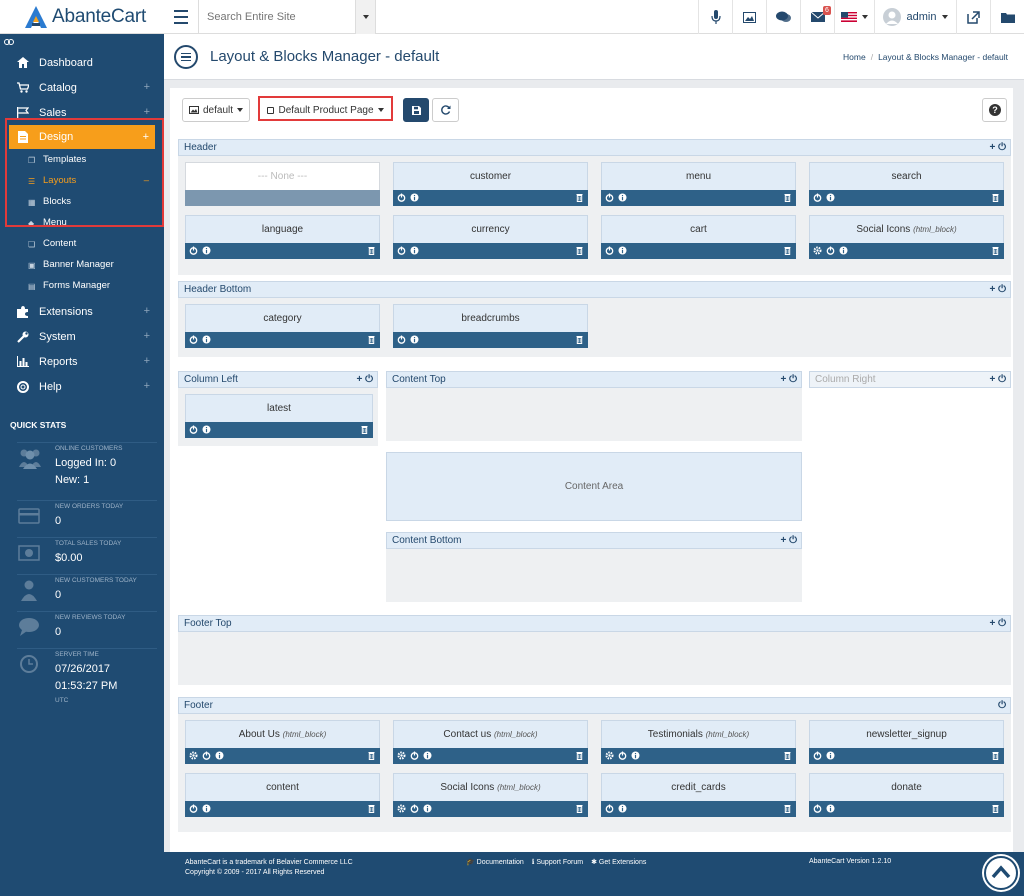 The width and height of the screenshot is (1024, 896). I want to click on get-extensions-link: ✱ Get Extensions, so click(618, 862).